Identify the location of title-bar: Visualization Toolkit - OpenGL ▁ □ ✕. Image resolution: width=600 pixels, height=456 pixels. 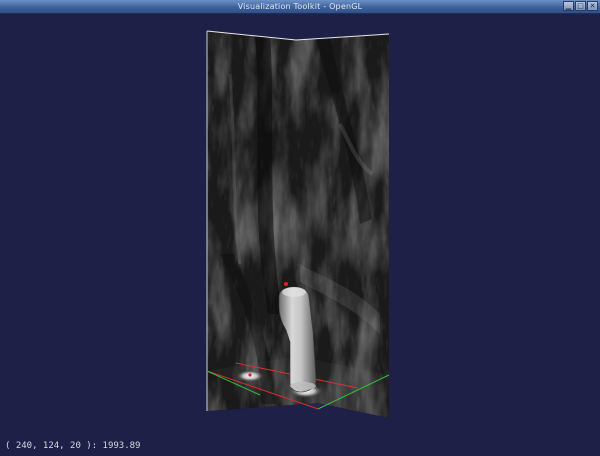
(300, 7).